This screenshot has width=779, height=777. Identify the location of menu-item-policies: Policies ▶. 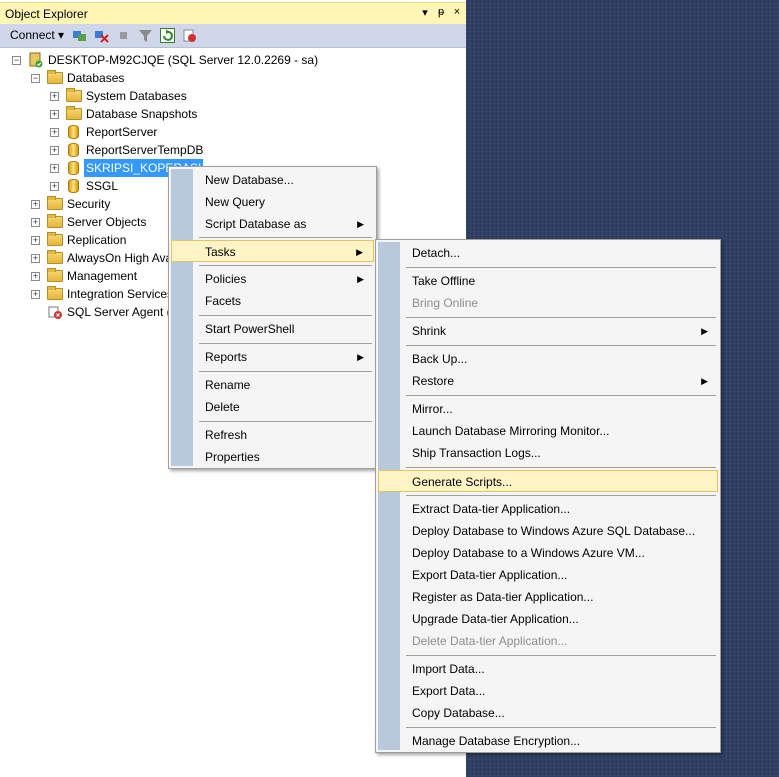
(272, 279).